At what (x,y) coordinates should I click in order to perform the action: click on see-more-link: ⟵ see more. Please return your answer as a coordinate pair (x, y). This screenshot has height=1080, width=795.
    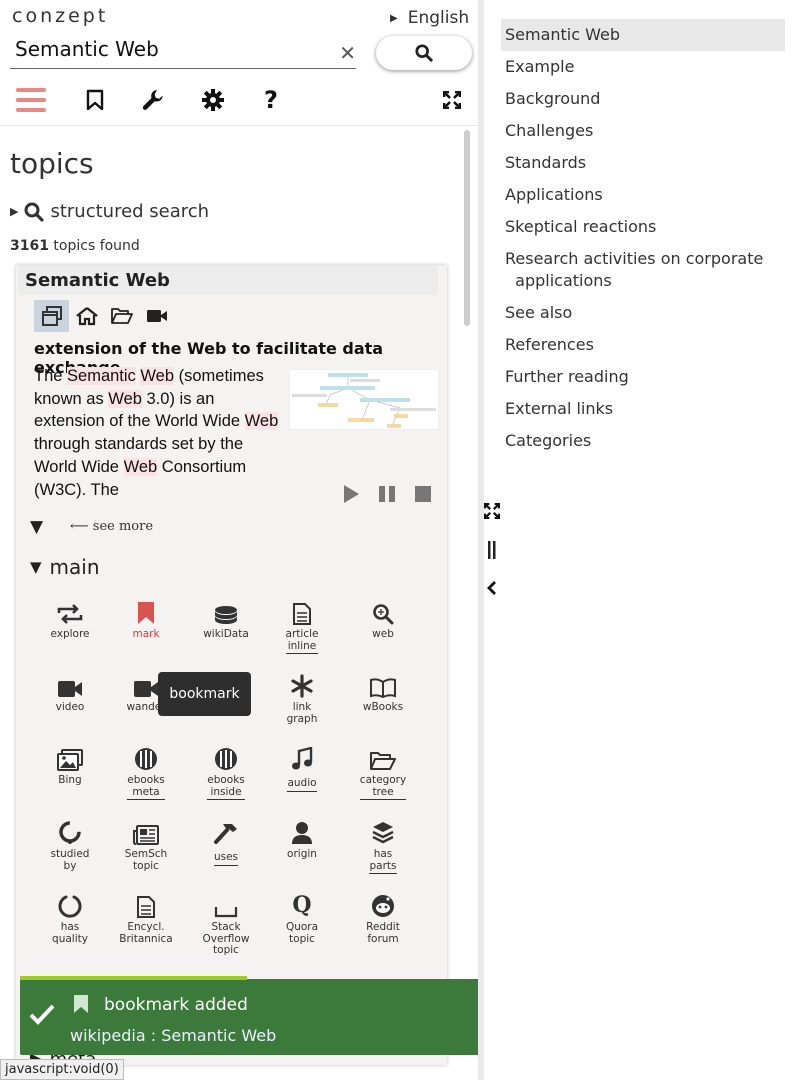
    Looking at the image, I should click on (111, 526).